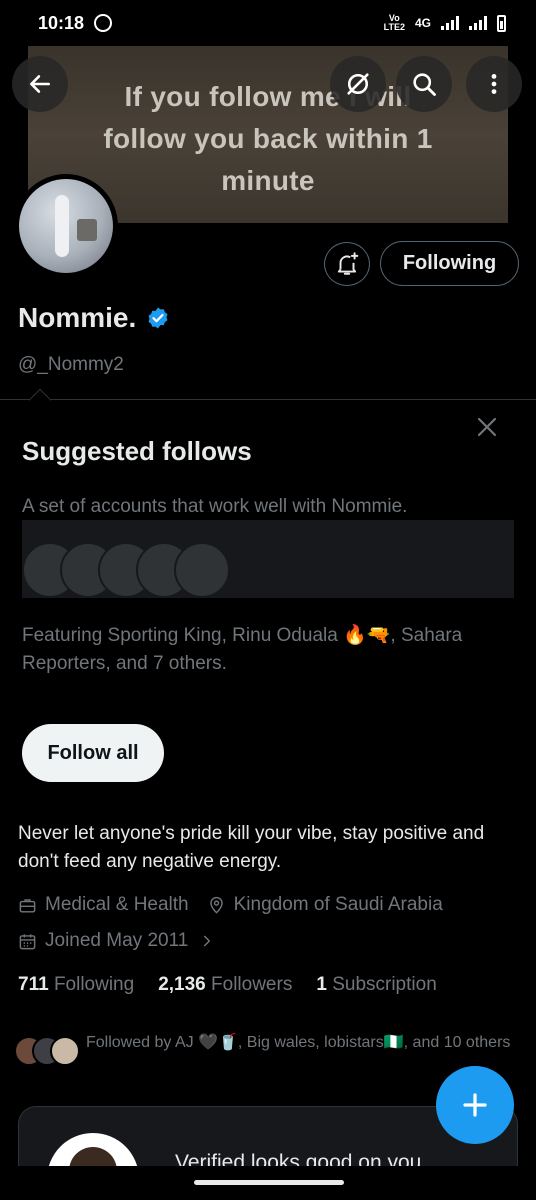 The width and height of the screenshot is (536, 1200). Describe the element at coordinates (268, 399) in the screenshot. I see `section-divider` at that location.